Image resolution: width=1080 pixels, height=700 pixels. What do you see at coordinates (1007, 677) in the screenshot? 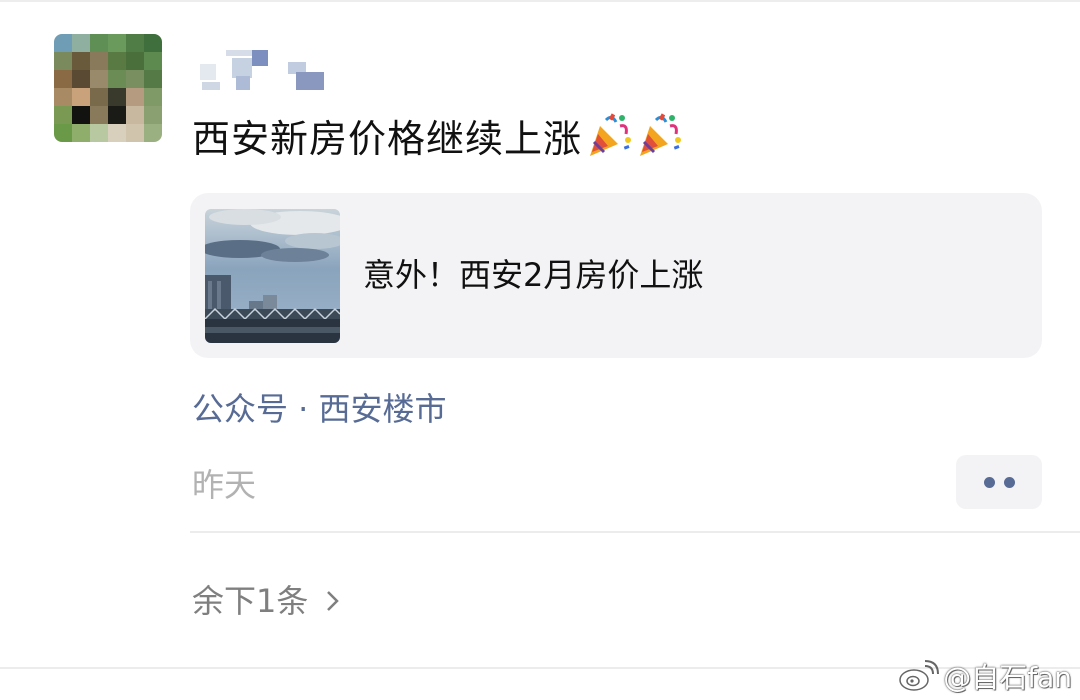
I see `watermark-text: @自石fan` at bounding box center [1007, 677].